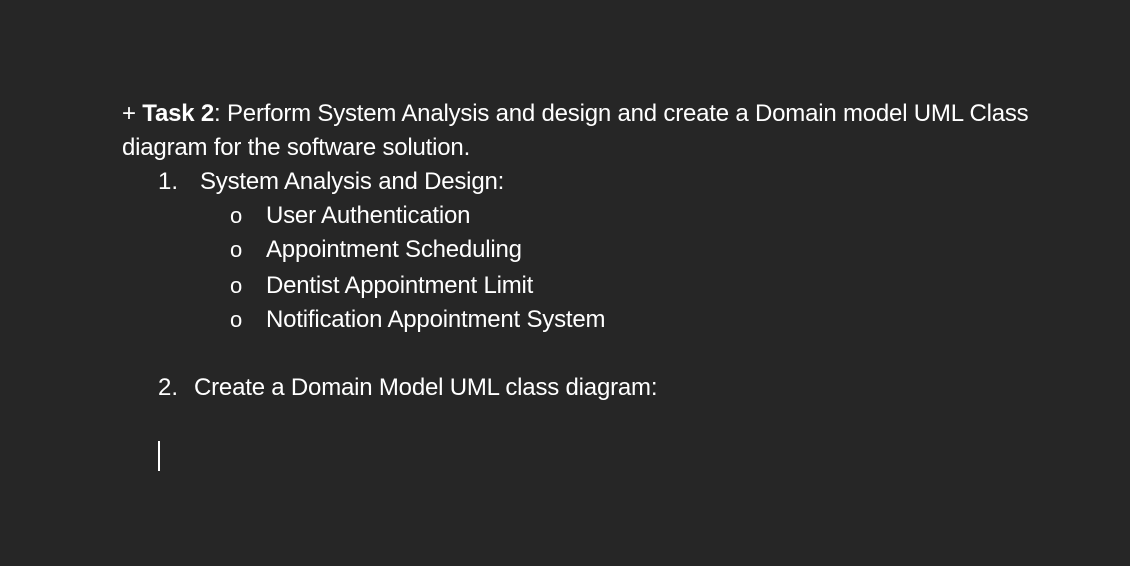 The image size is (1130, 566). Describe the element at coordinates (168, 387) in the screenshot. I see `list-number-2: 2.` at that location.